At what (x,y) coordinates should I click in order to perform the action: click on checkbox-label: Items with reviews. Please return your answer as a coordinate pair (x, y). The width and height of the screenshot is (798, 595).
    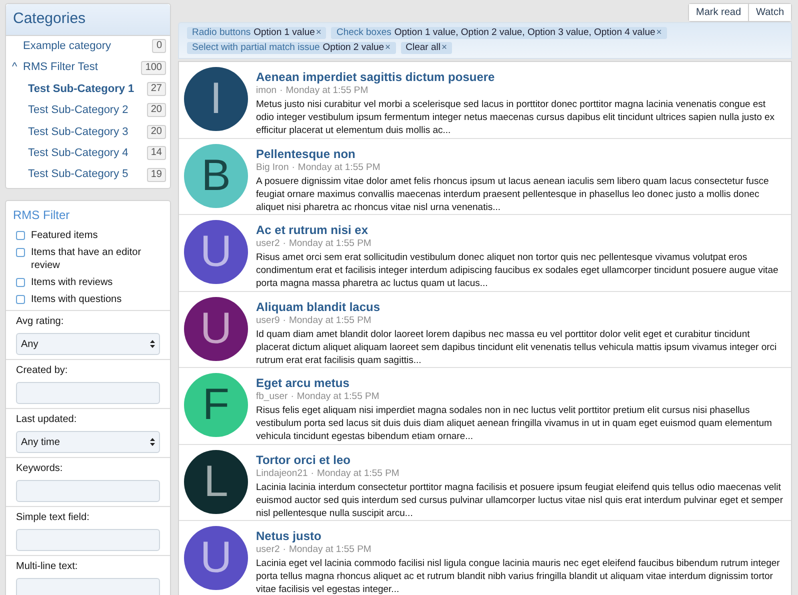
    Looking at the image, I should click on (72, 283).